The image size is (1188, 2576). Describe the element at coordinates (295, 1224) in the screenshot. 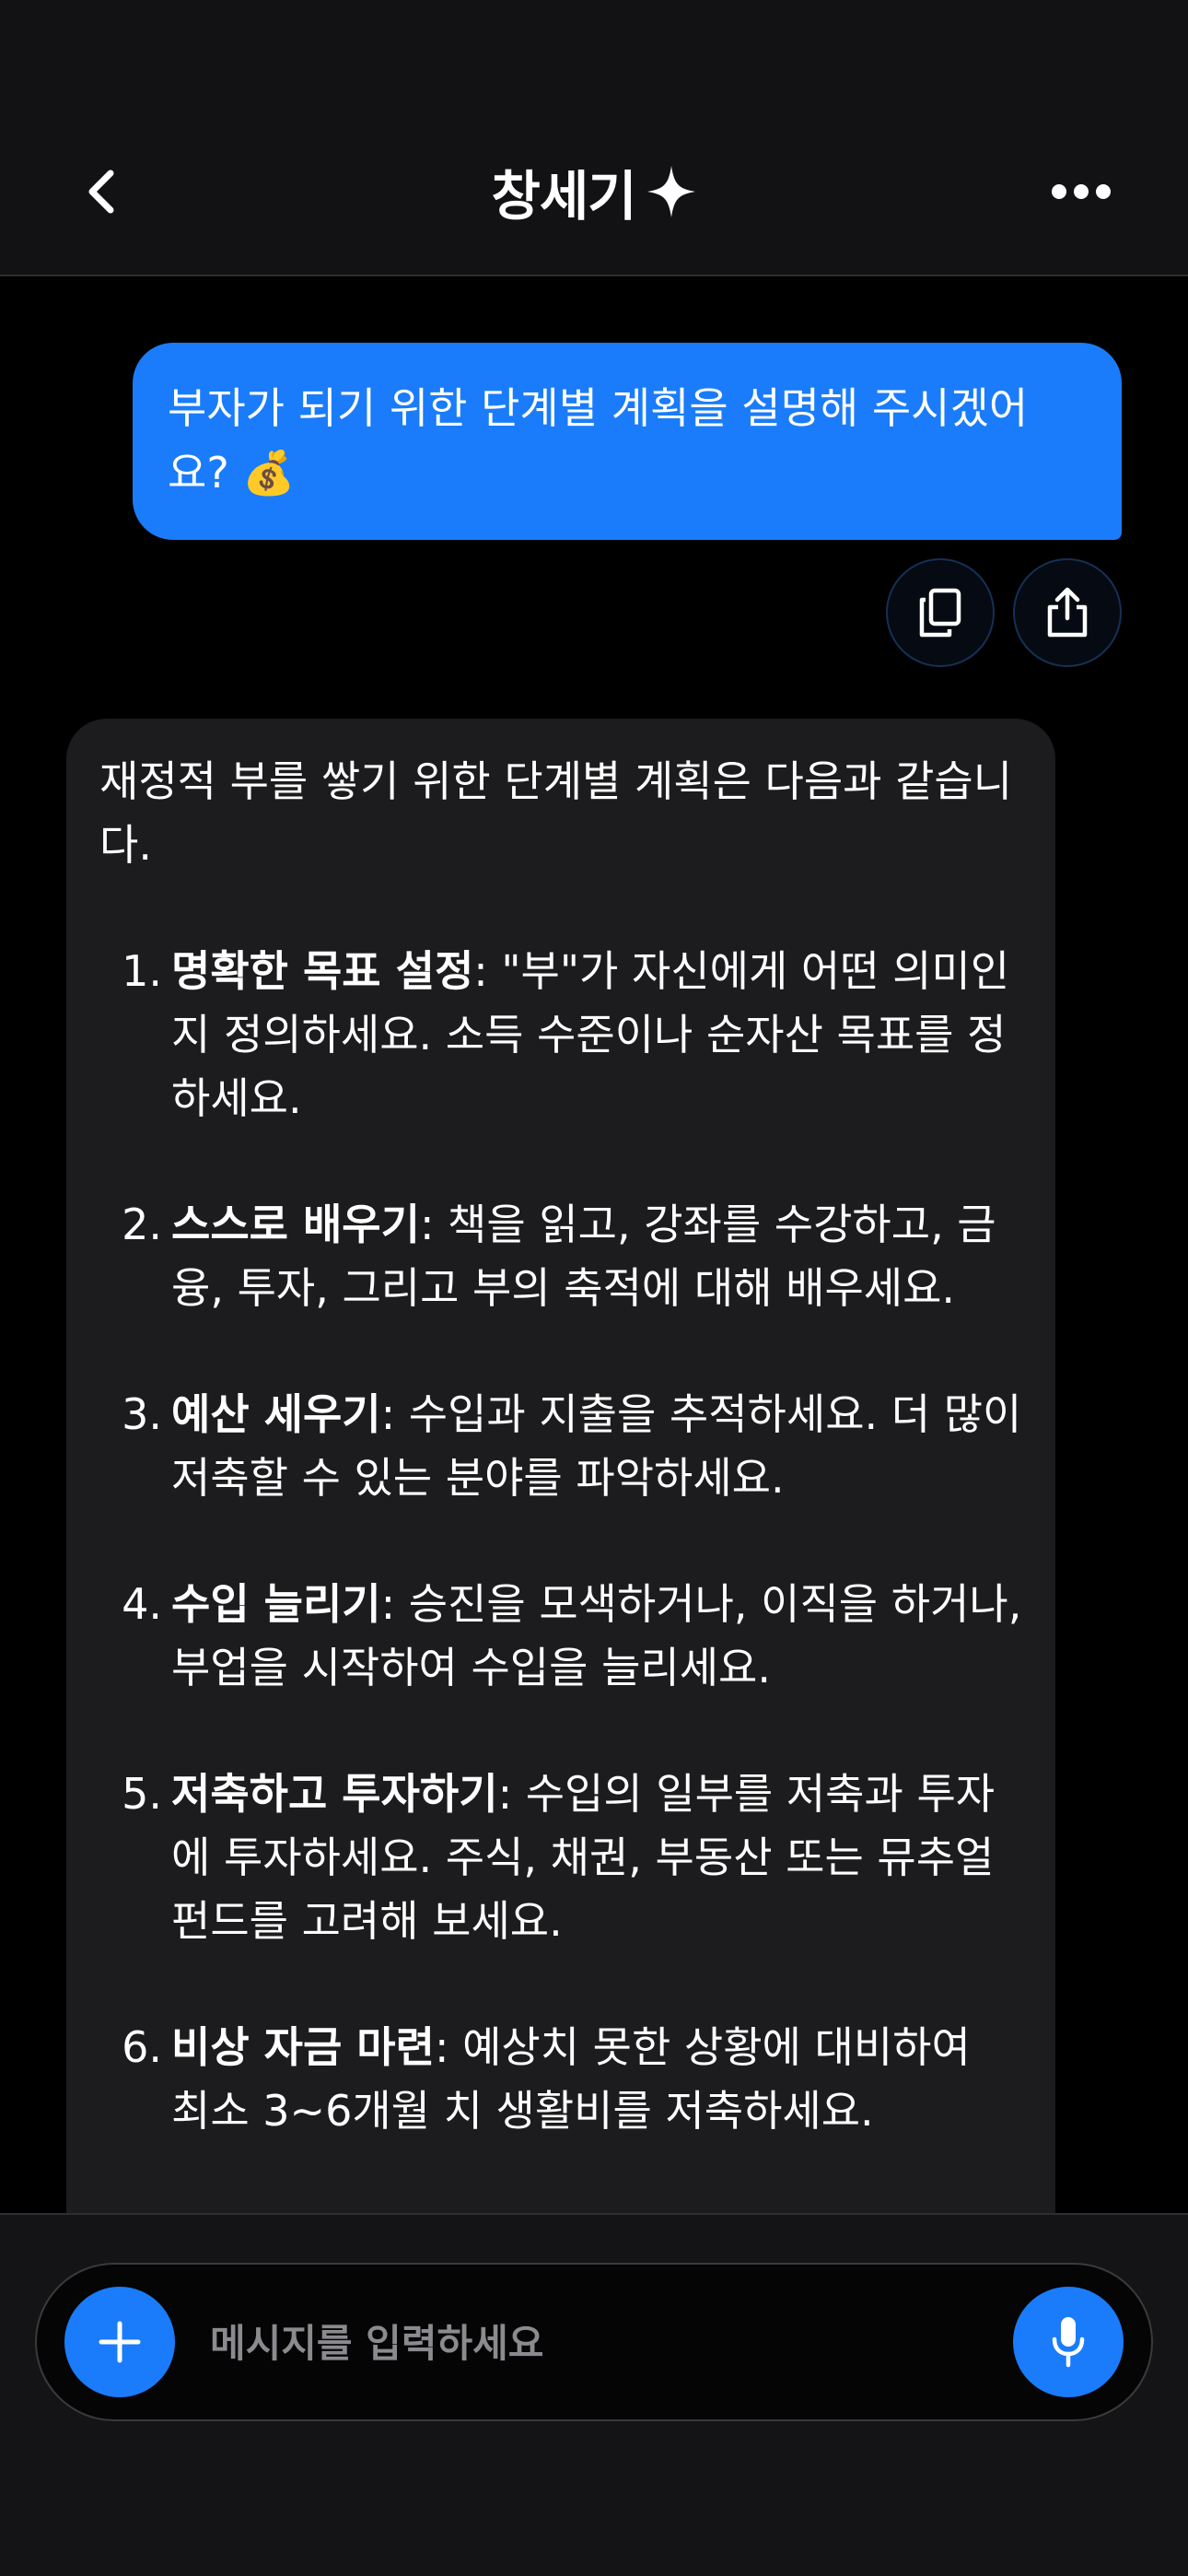

I see `step-title: 스스로 배우기` at that location.